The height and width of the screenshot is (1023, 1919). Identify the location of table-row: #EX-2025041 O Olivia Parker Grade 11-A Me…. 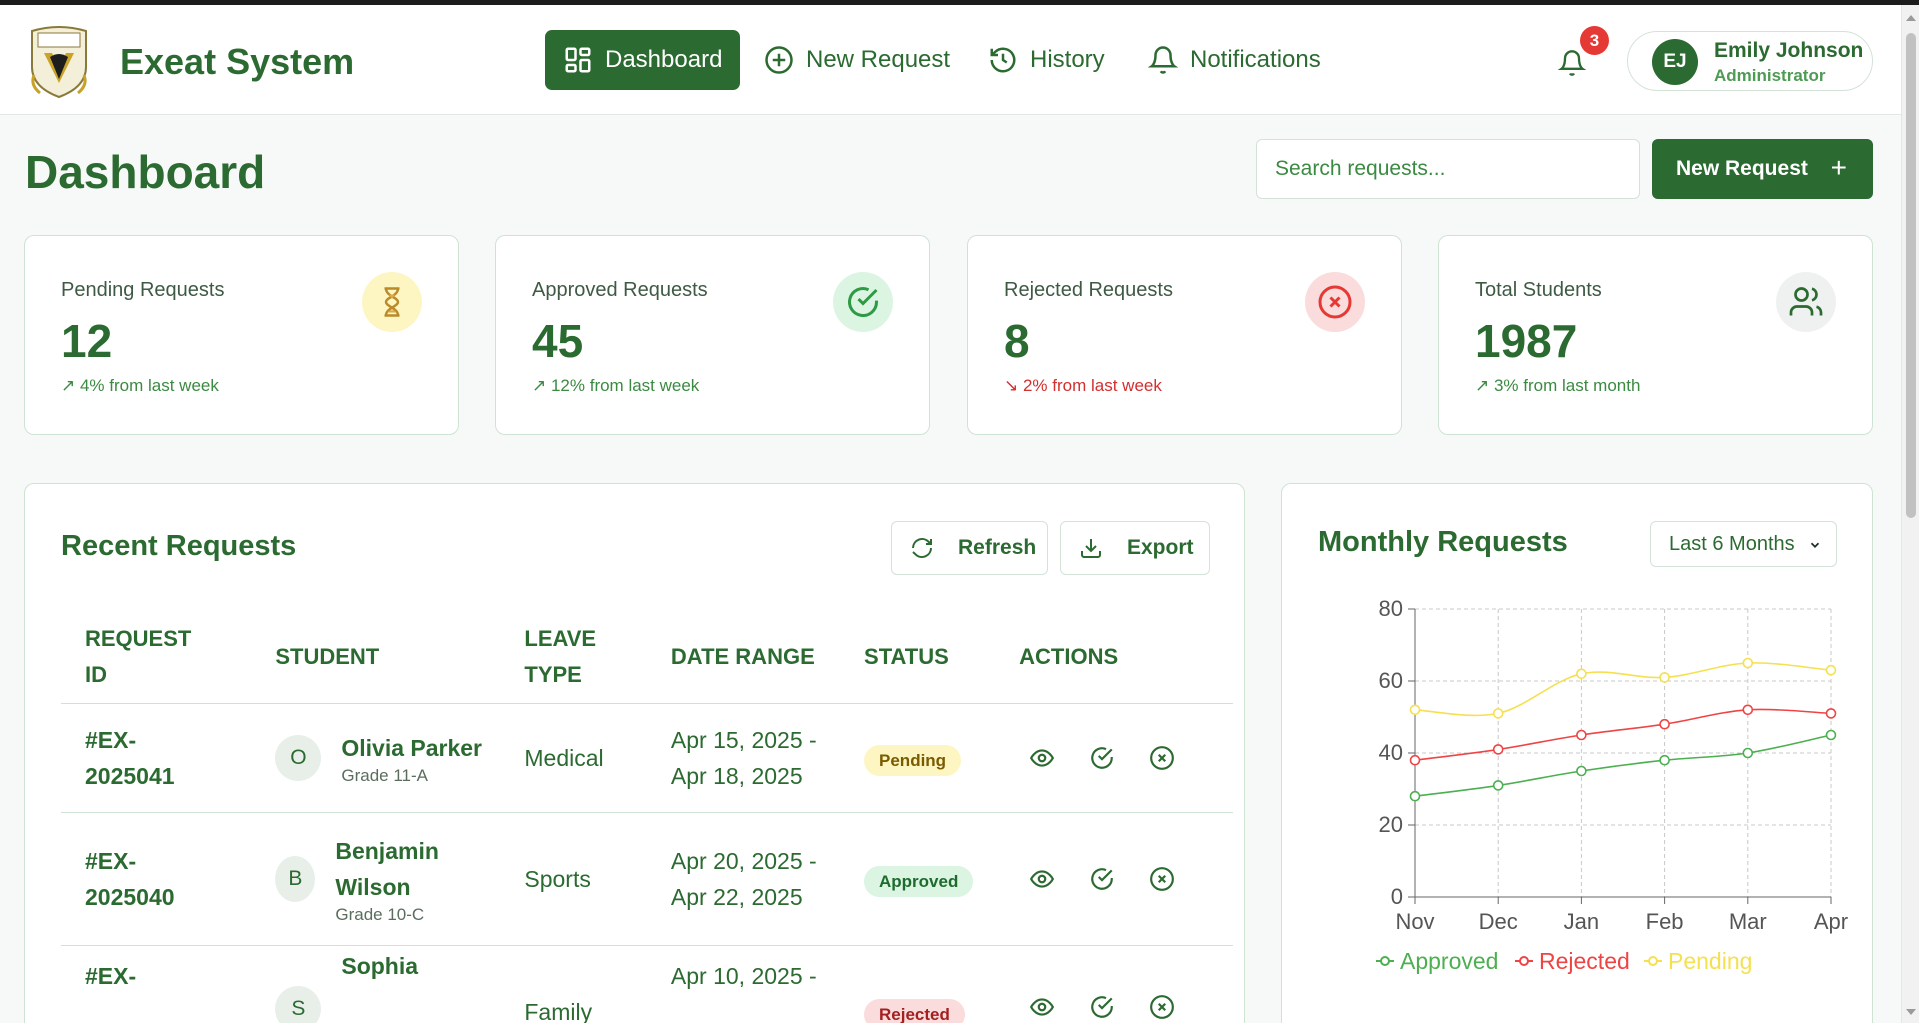
(647, 758).